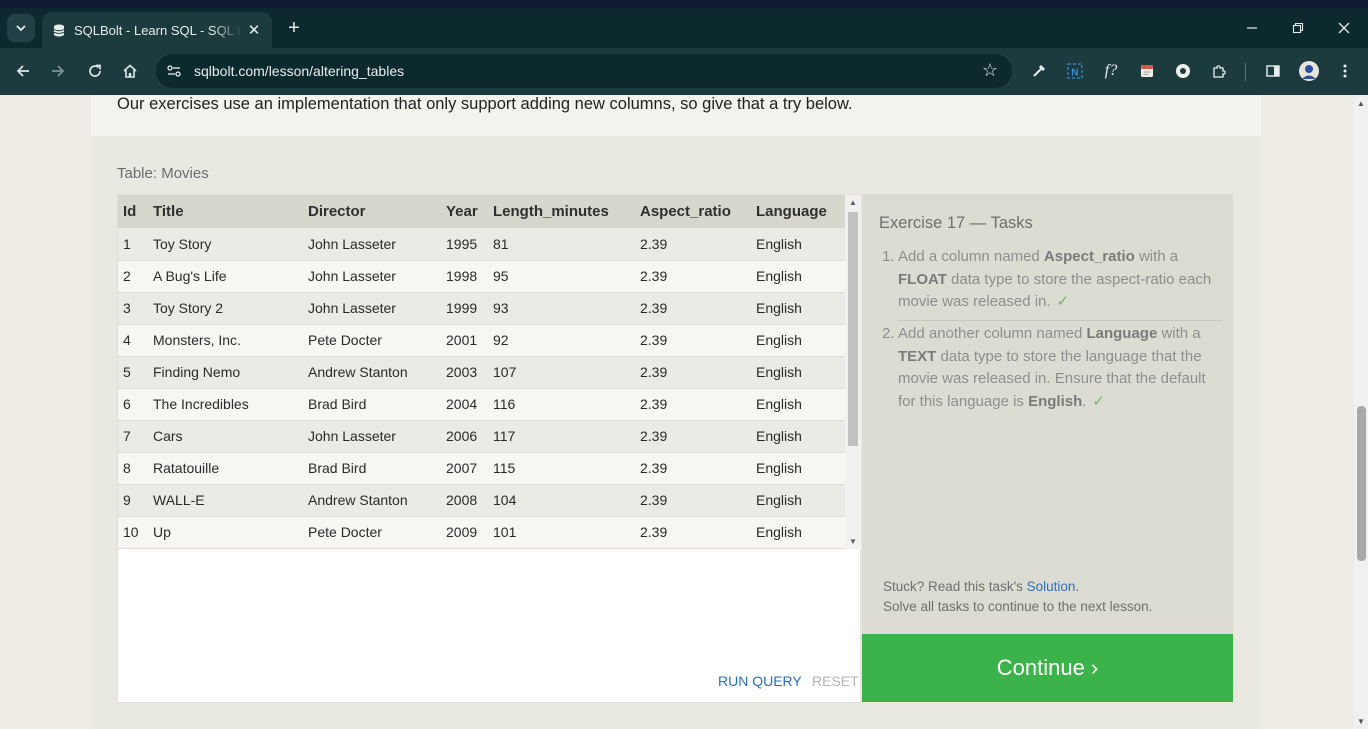  What do you see at coordinates (1147, 71) in the screenshot?
I see `note-icon` at bounding box center [1147, 71].